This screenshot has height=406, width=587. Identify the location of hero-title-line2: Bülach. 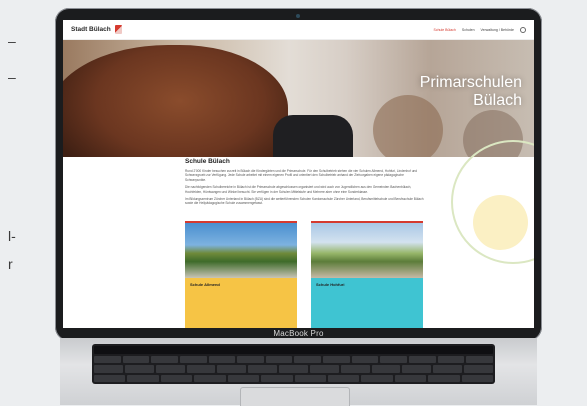
(497, 100).